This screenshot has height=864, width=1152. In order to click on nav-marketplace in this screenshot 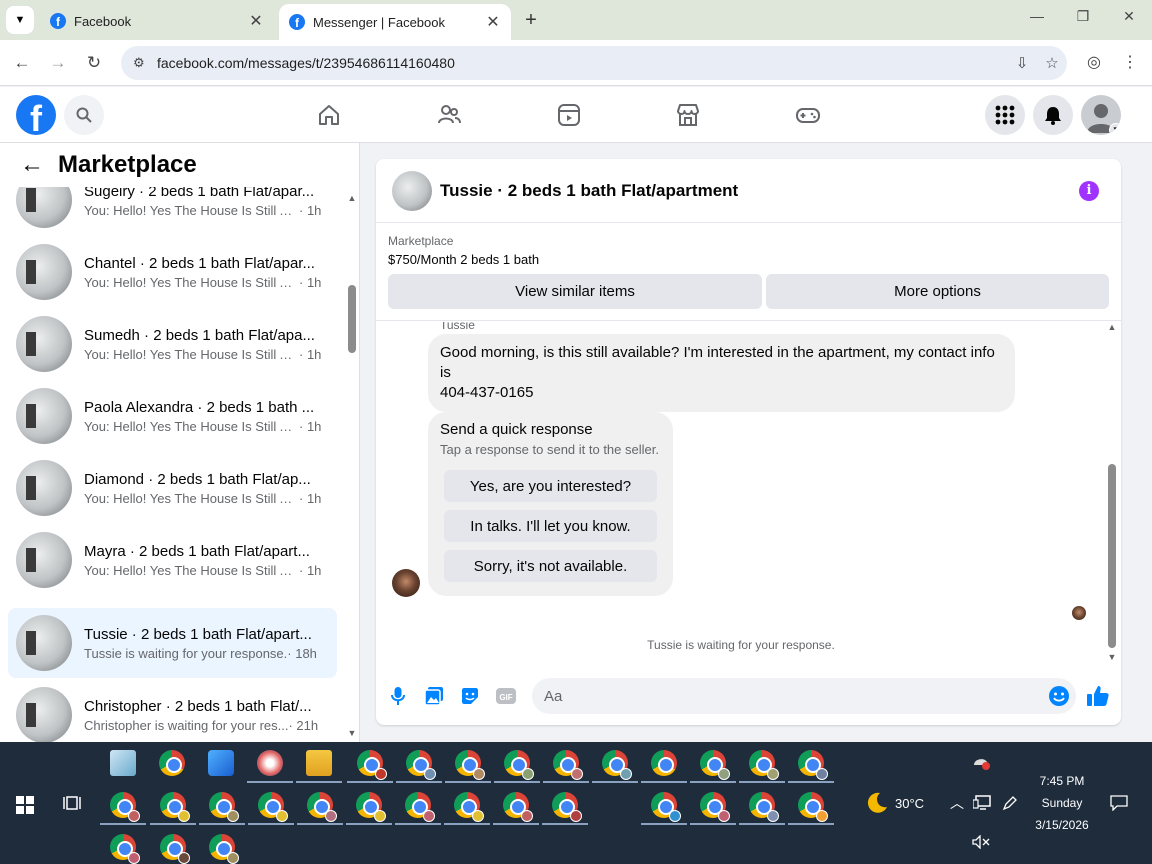, I will do `click(688, 115)`.